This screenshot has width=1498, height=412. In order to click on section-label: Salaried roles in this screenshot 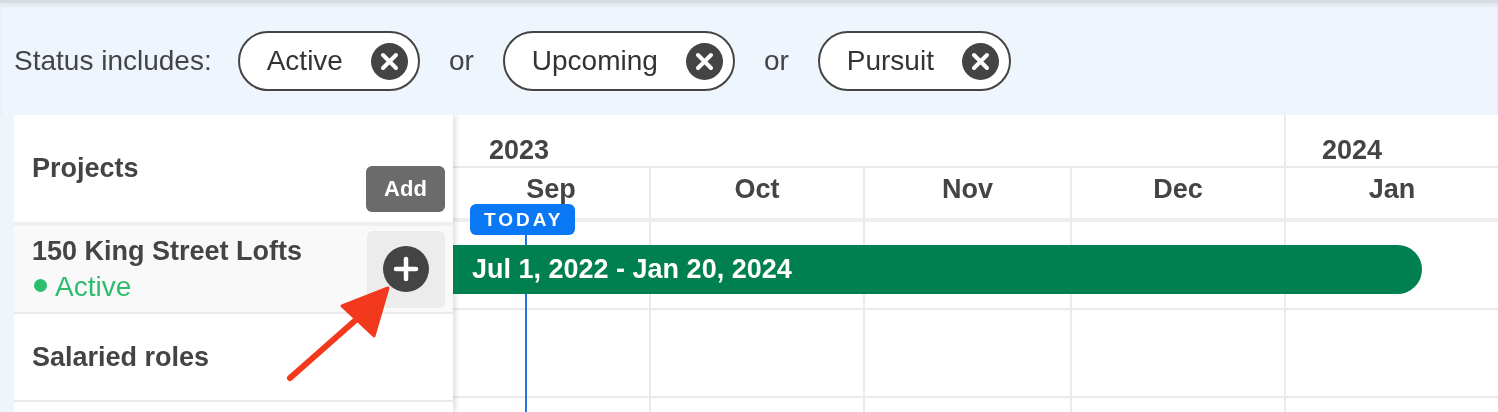, I will do `click(121, 357)`.